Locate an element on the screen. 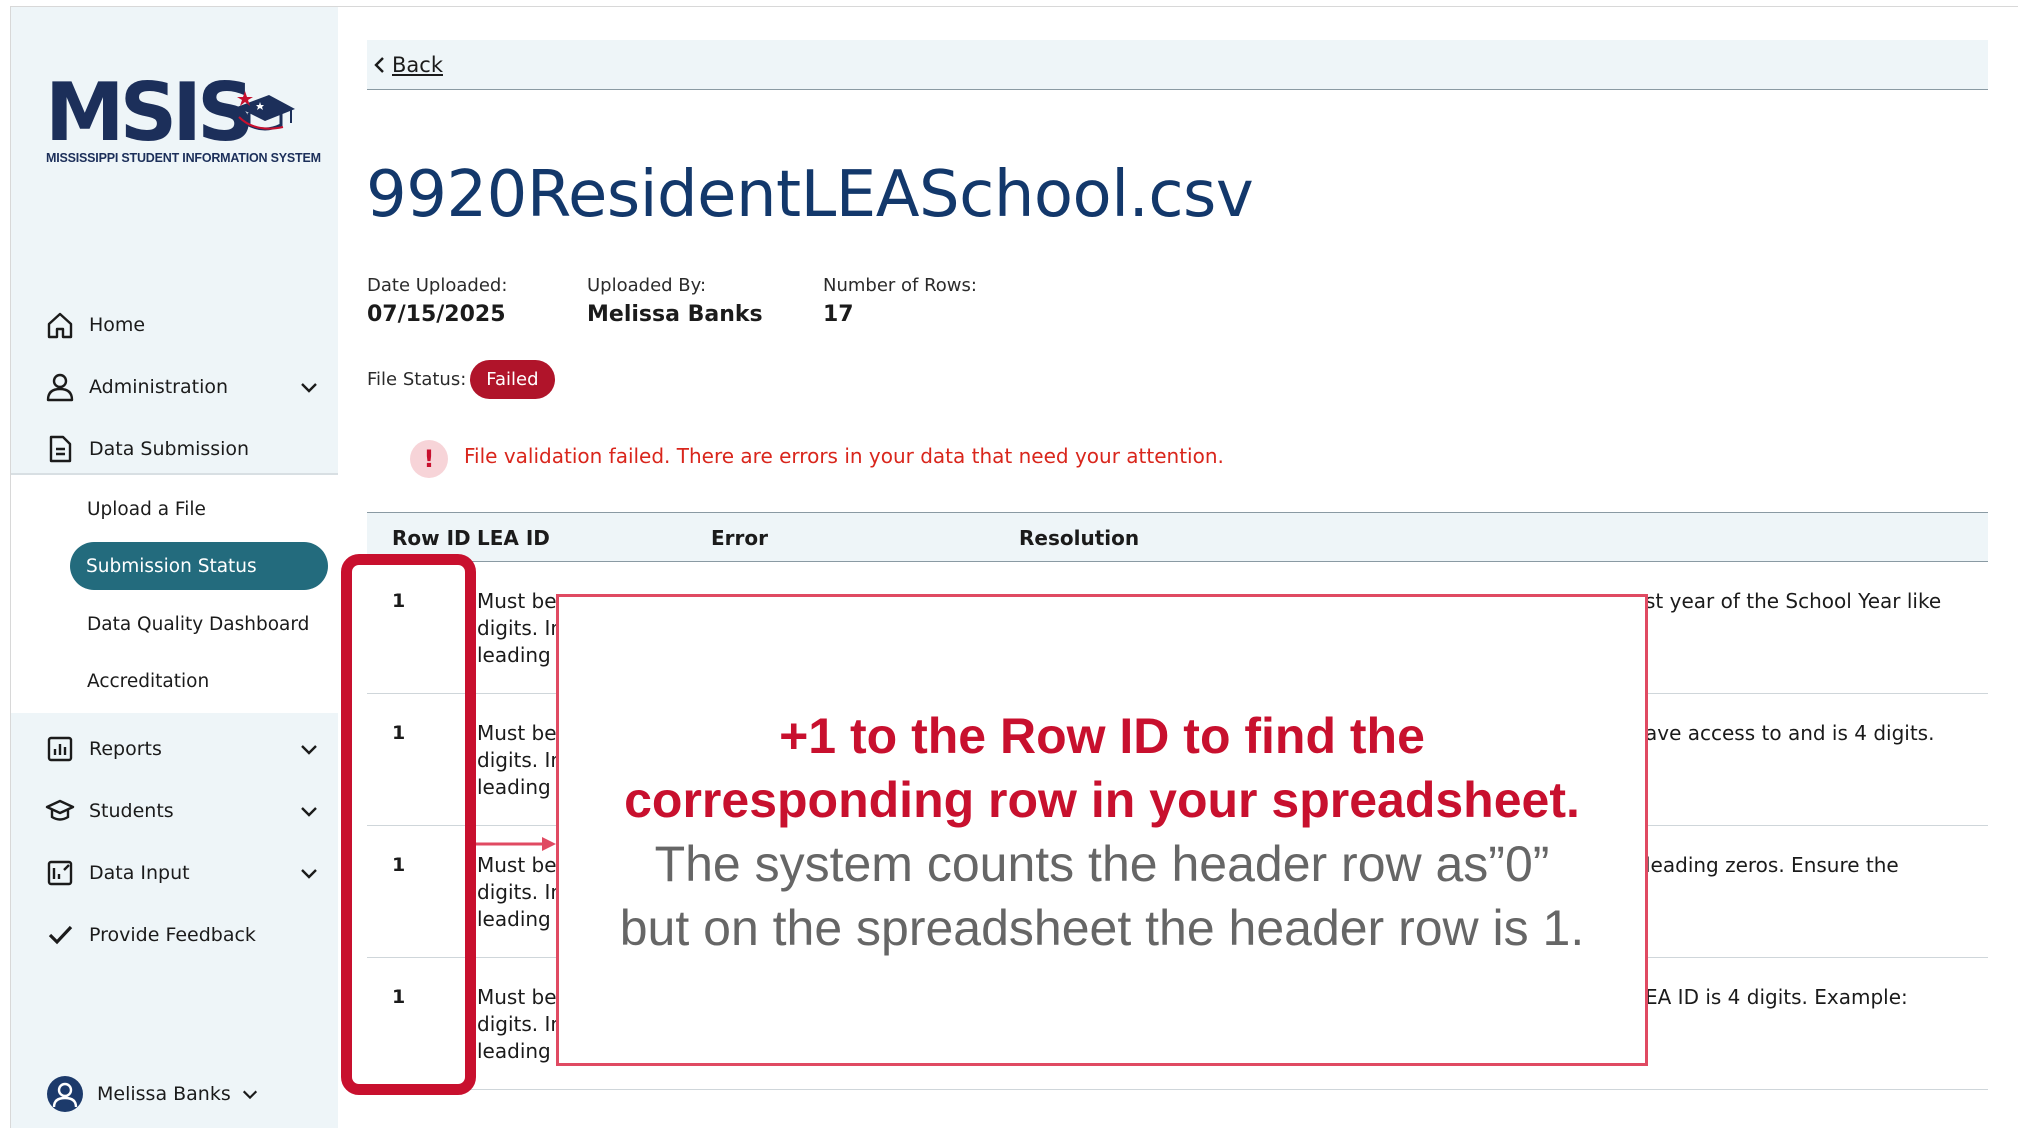  sidebar-item-provide-feedback: Provide Feedback is located at coordinates (174, 935).